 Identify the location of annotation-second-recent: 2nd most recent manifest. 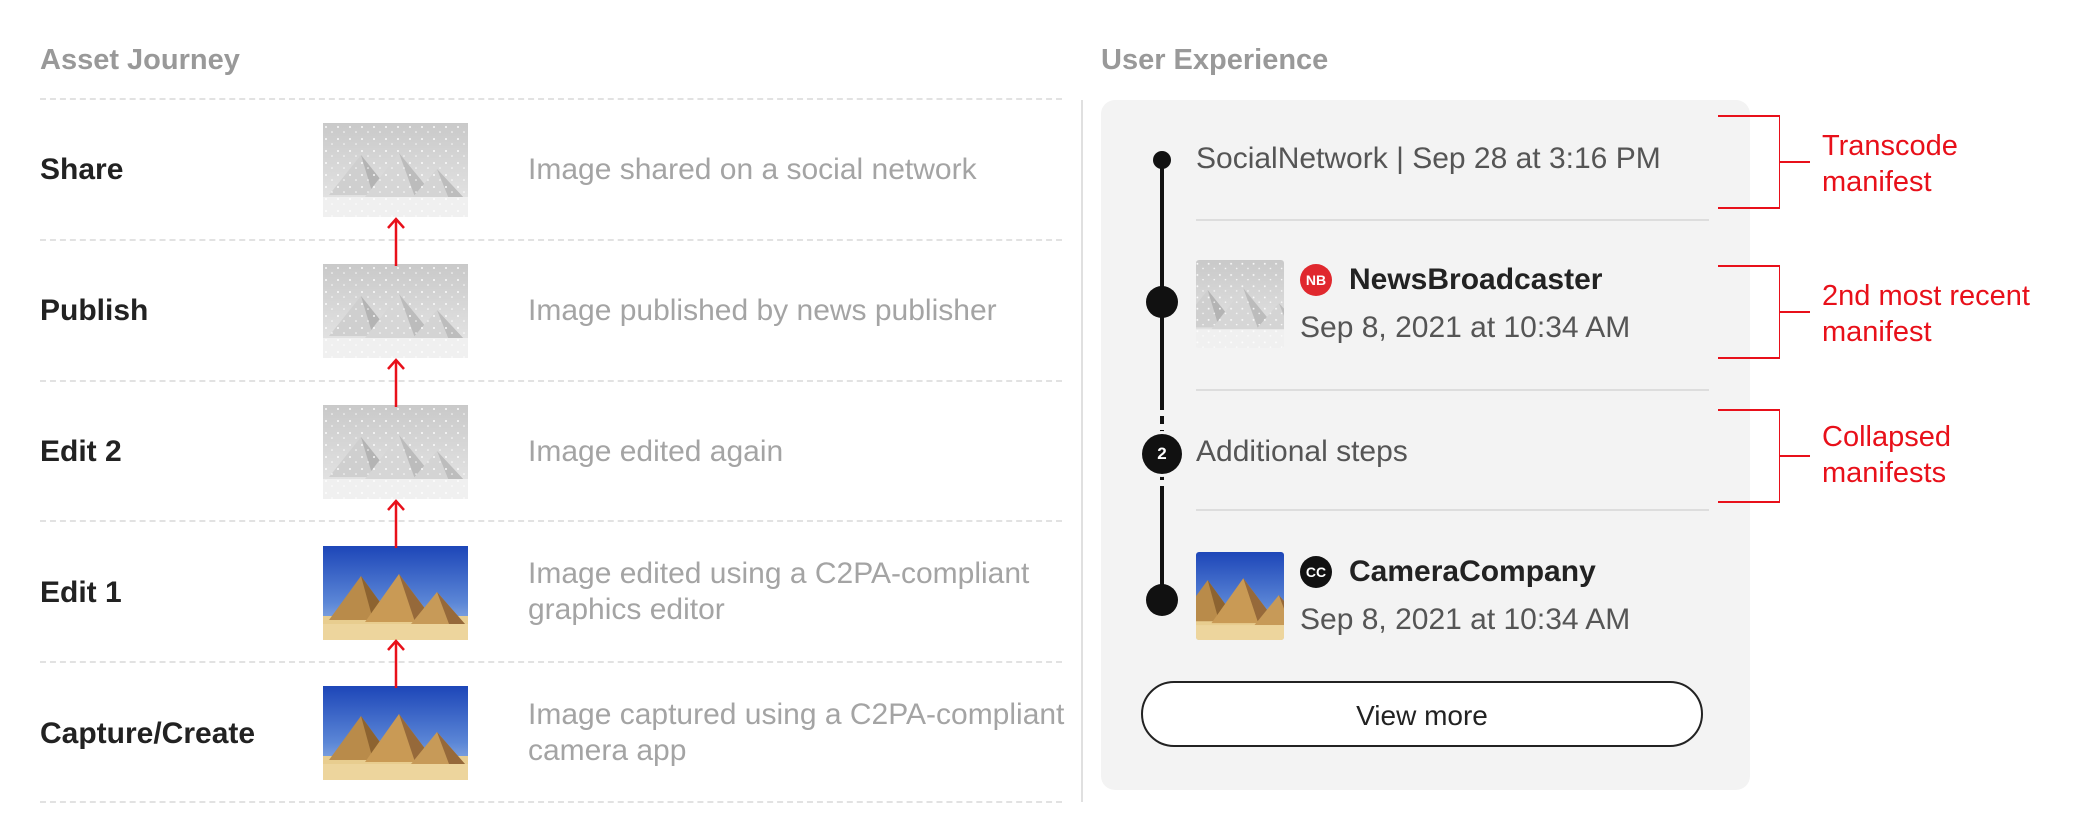
(1926, 314).